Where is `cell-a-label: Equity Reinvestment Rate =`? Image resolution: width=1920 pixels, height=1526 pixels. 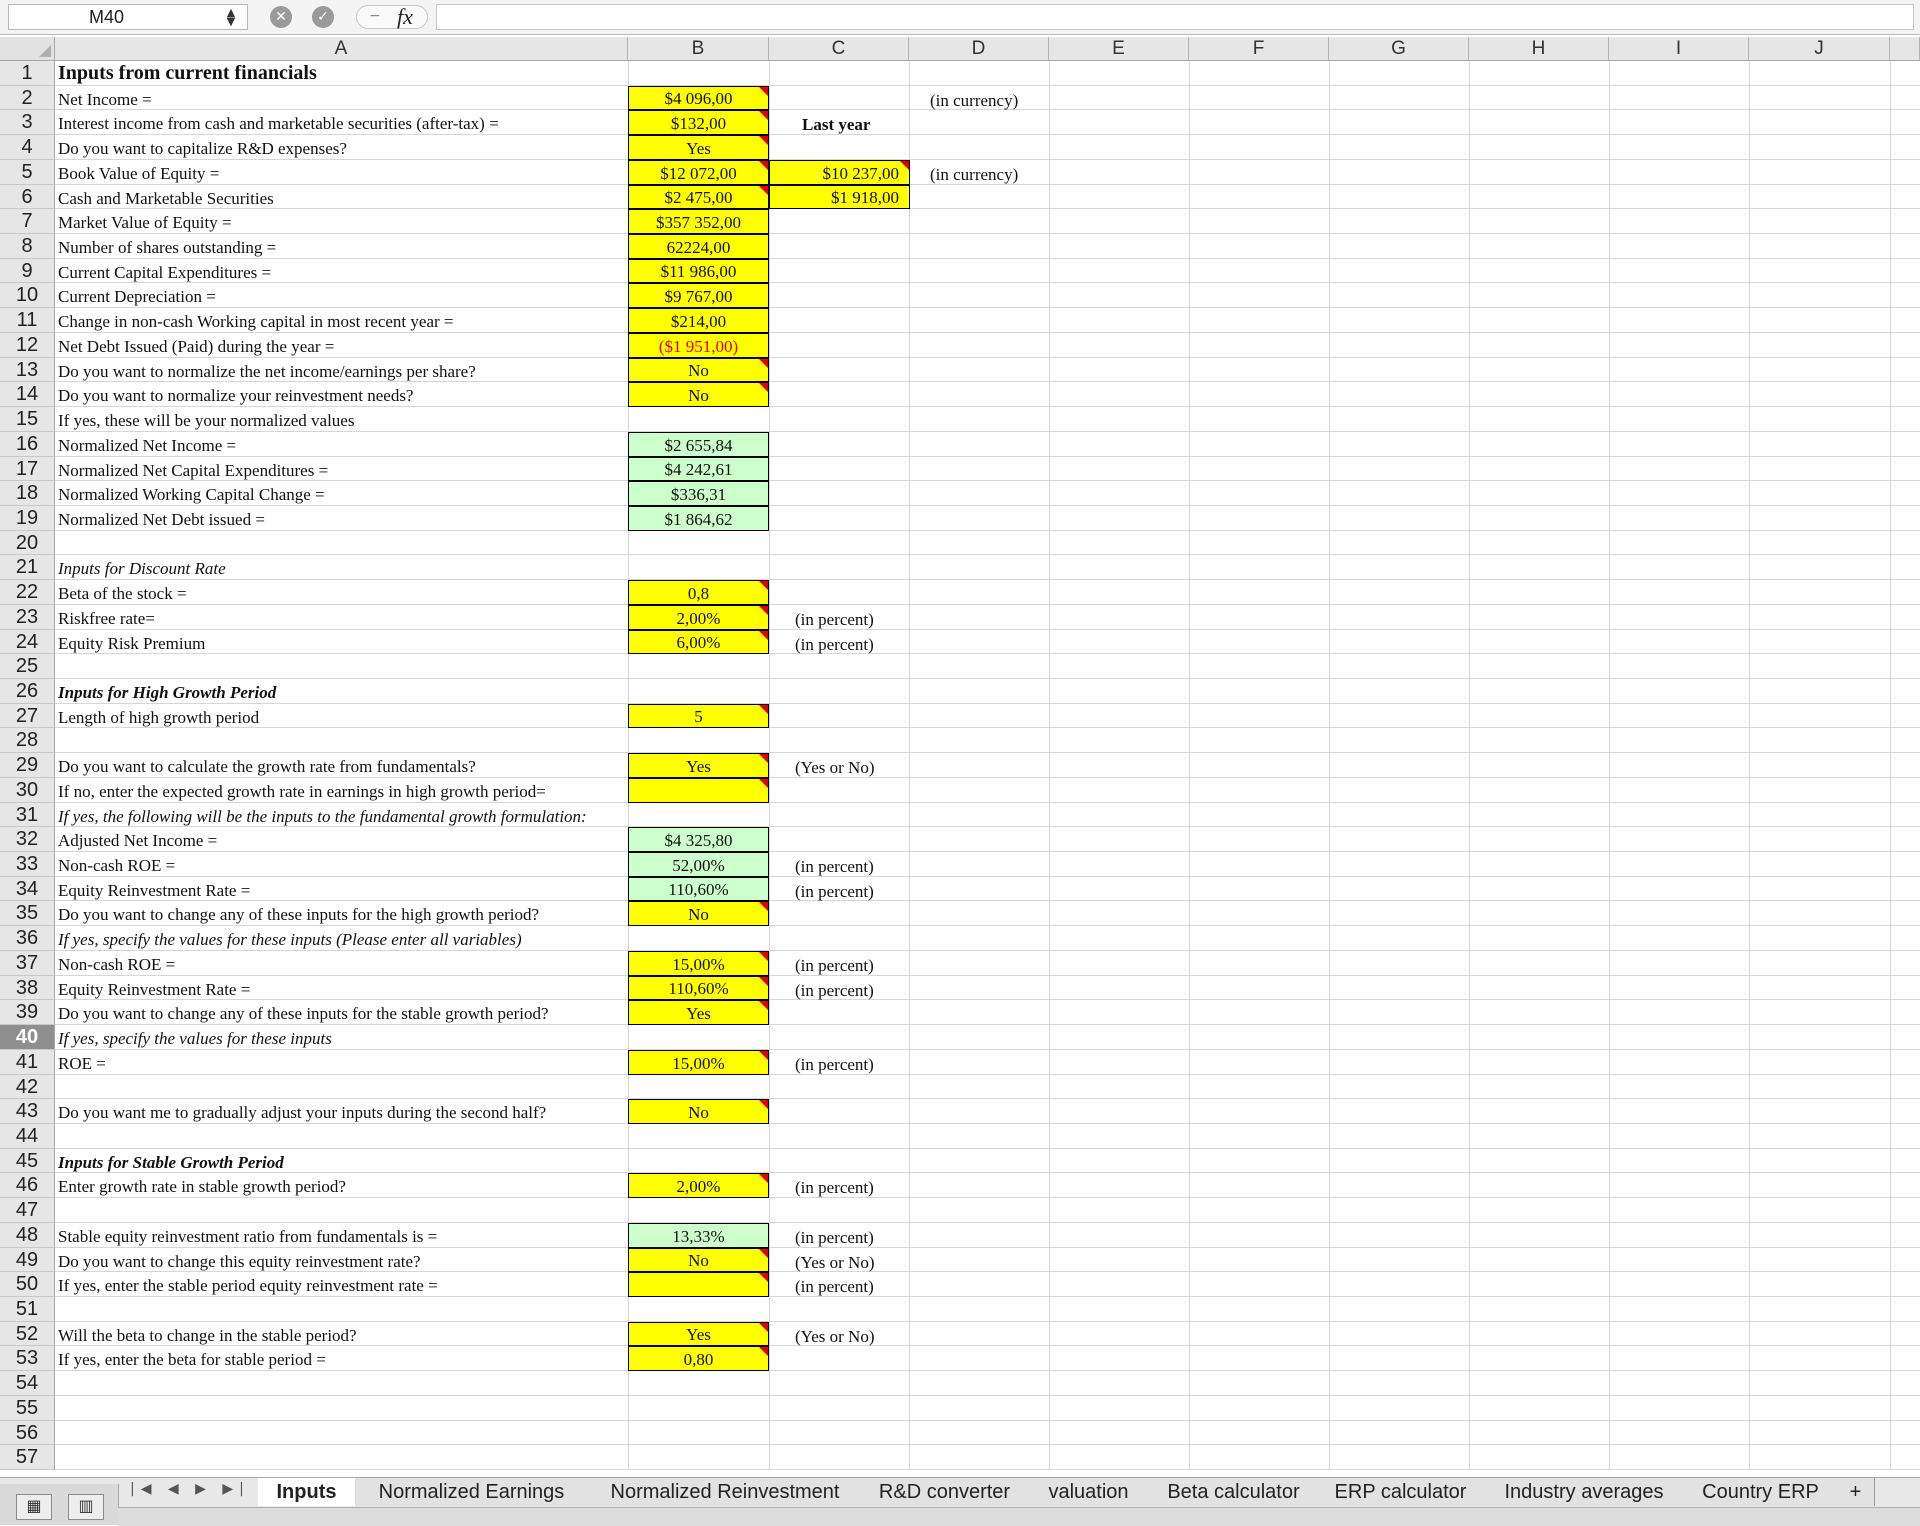 cell-a-label: Equity Reinvestment Rate = is located at coordinates (154, 890).